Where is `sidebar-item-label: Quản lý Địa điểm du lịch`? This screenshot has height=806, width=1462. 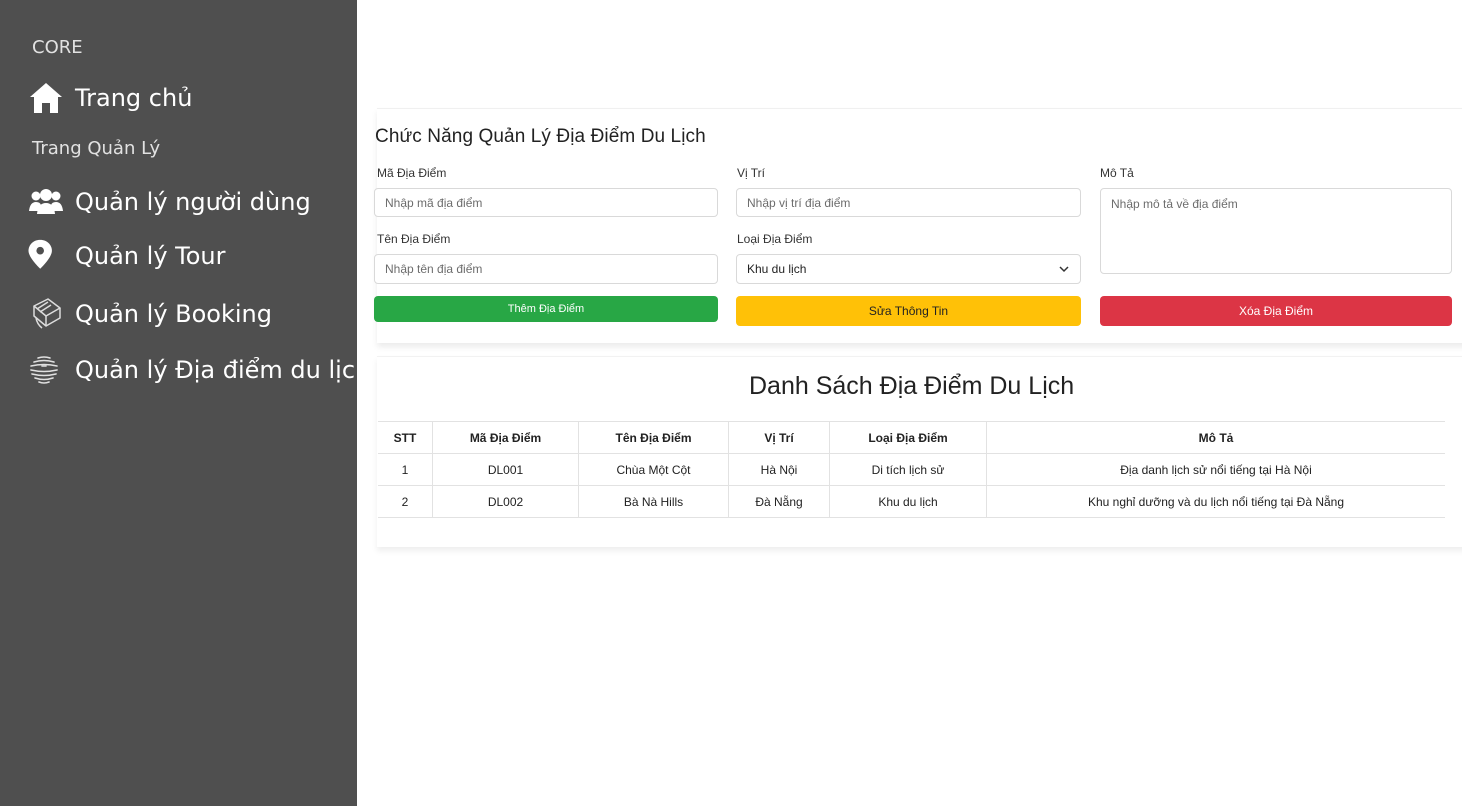
sidebar-item-label: Quản lý Địa điểm du lịch is located at coordinates (223, 370).